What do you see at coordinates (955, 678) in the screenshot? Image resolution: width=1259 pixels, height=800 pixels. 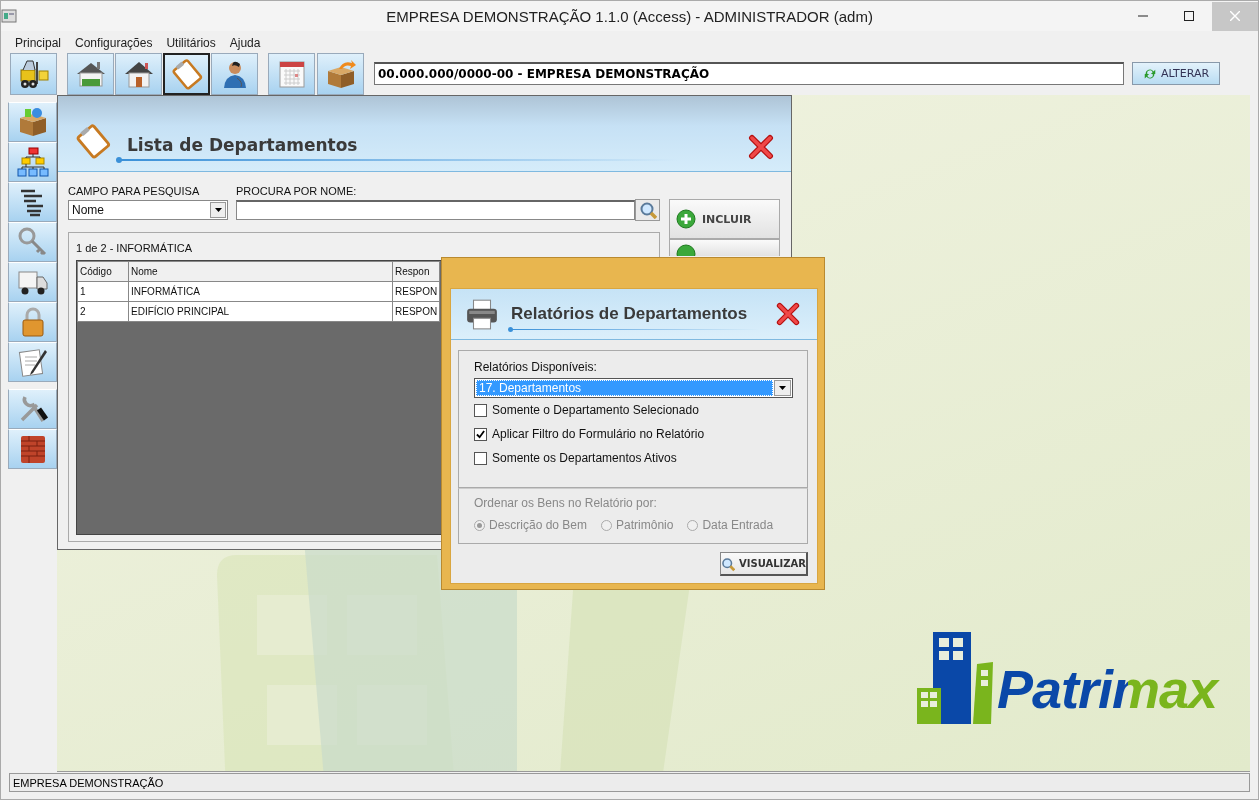 I see `buildings-icon` at bounding box center [955, 678].